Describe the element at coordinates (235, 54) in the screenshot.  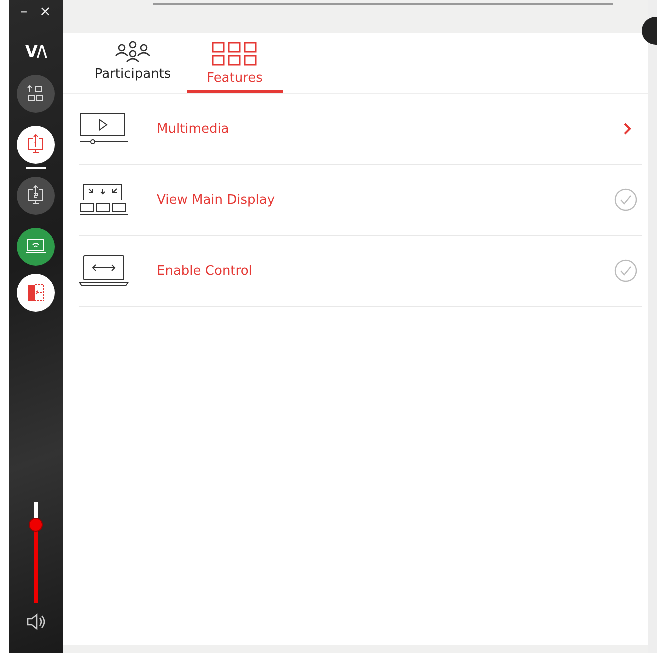
I see `grid-icon` at that location.